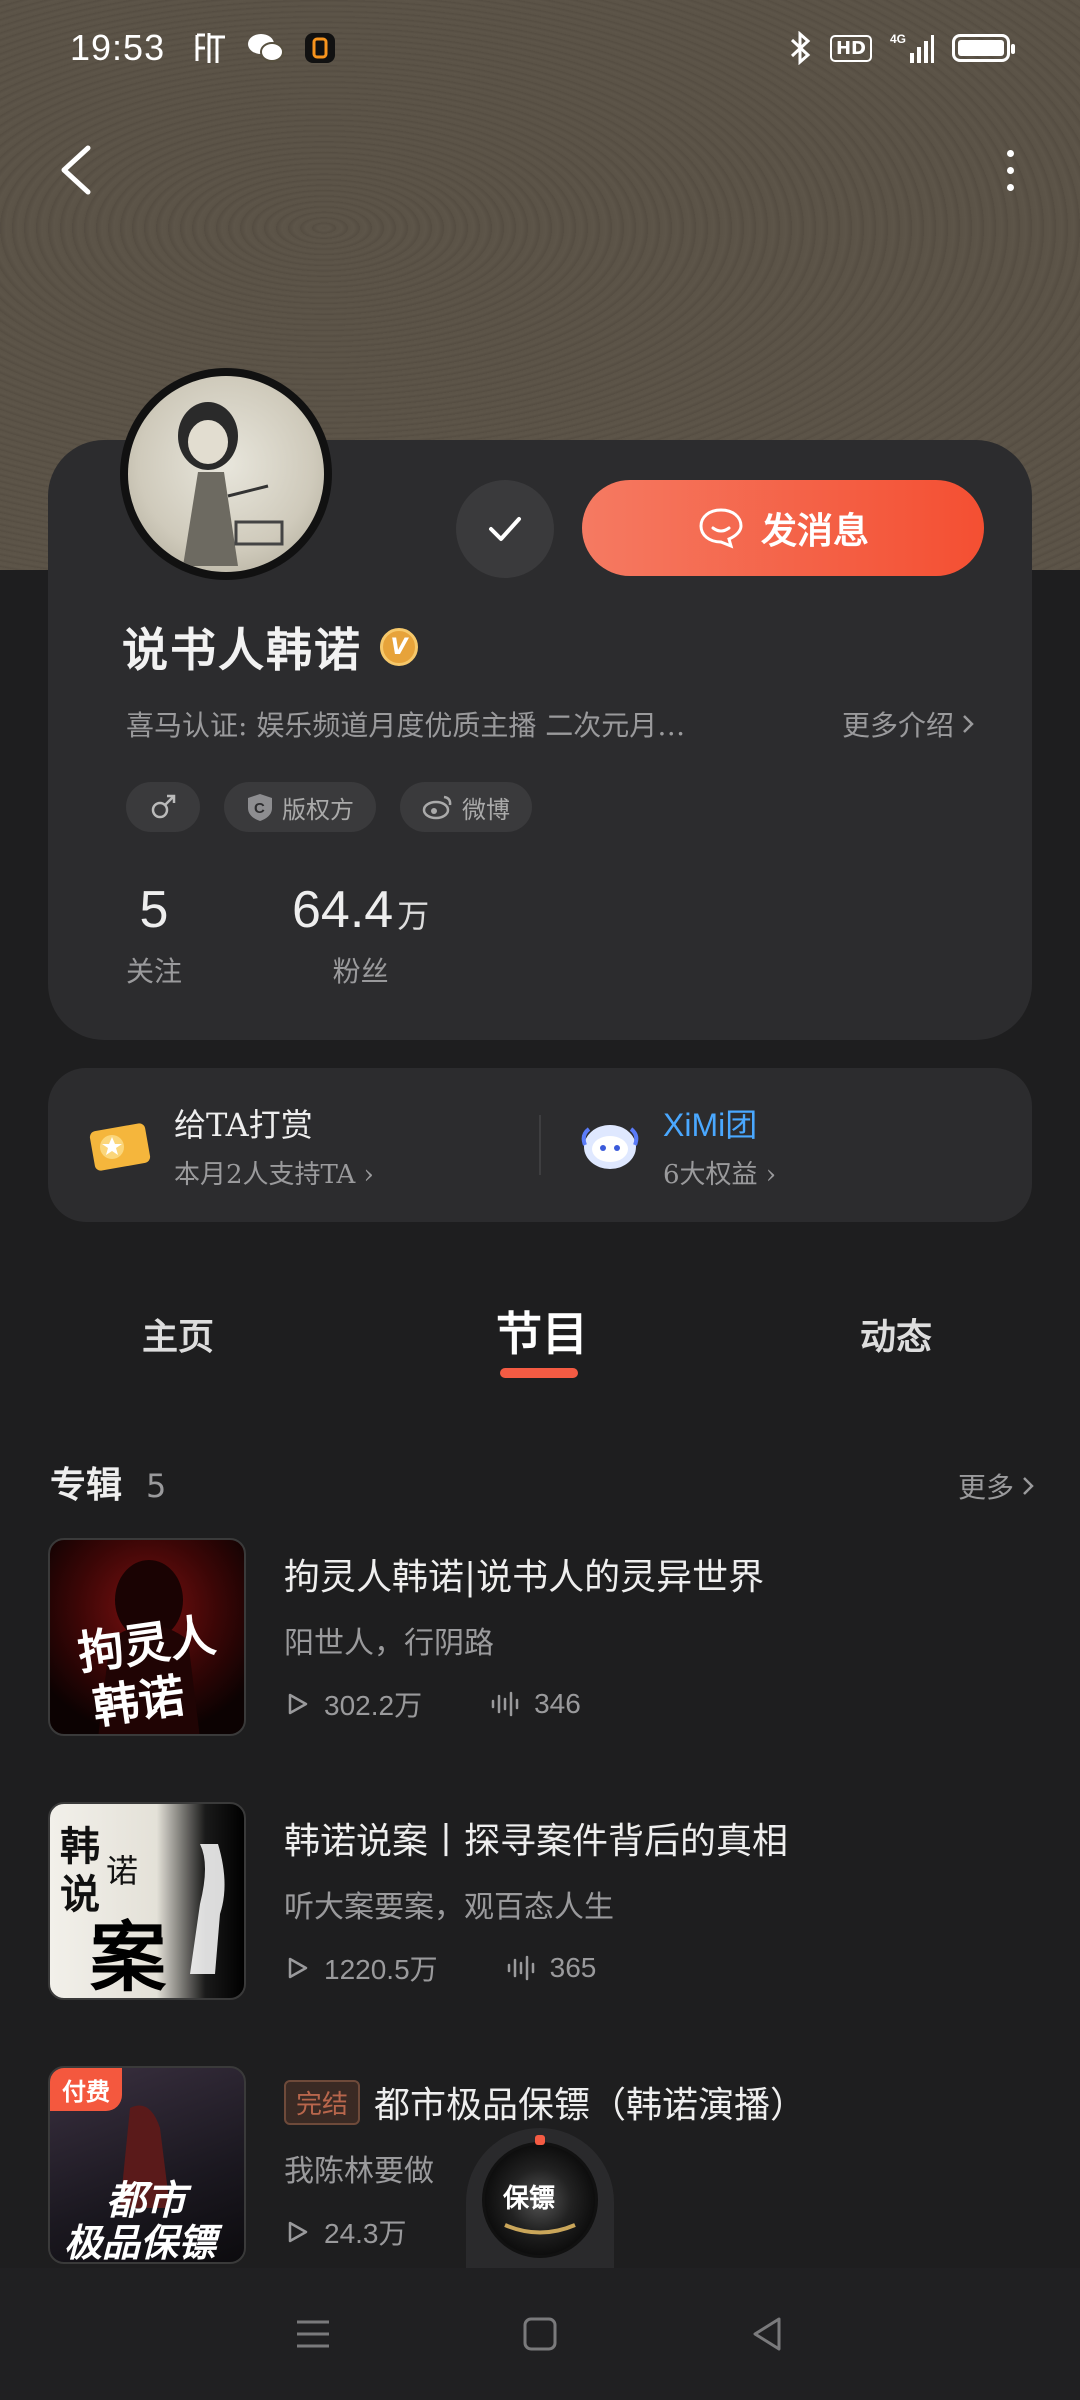 The height and width of the screenshot is (2400, 1080). What do you see at coordinates (540, 48) in the screenshot?
I see `status-bar: 19:53 HD 4G` at bounding box center [540, 48].